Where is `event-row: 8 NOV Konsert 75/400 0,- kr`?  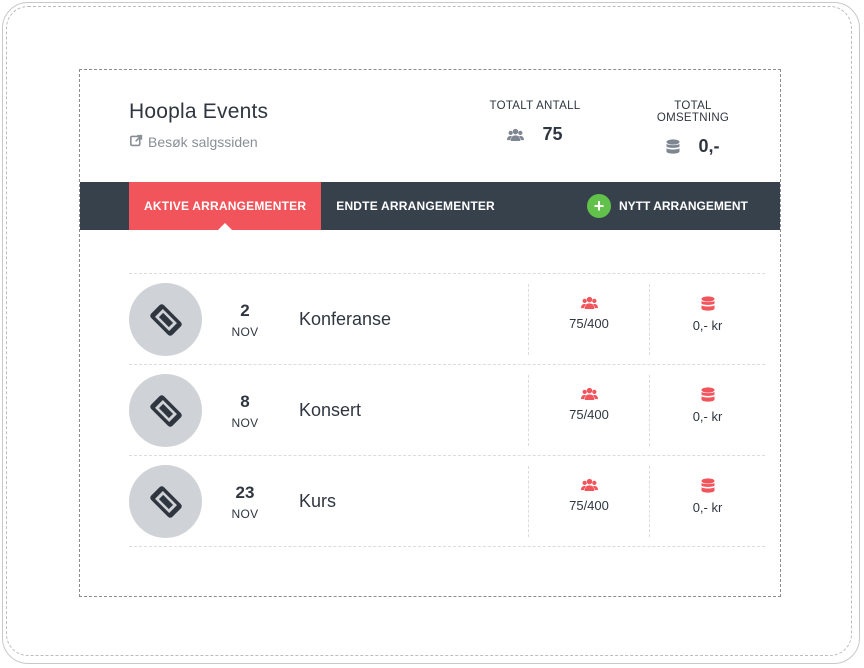 event-row: 8 NOV Konsert 75/400 0,- kr is located at coordinates (447, 410).